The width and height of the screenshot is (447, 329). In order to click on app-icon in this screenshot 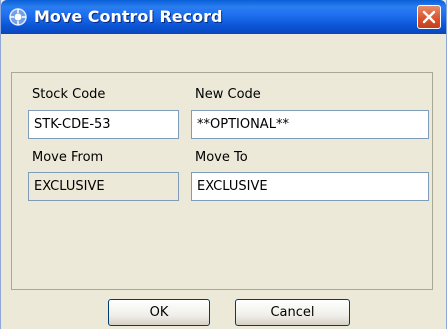, I will do `click(18, 17)`.